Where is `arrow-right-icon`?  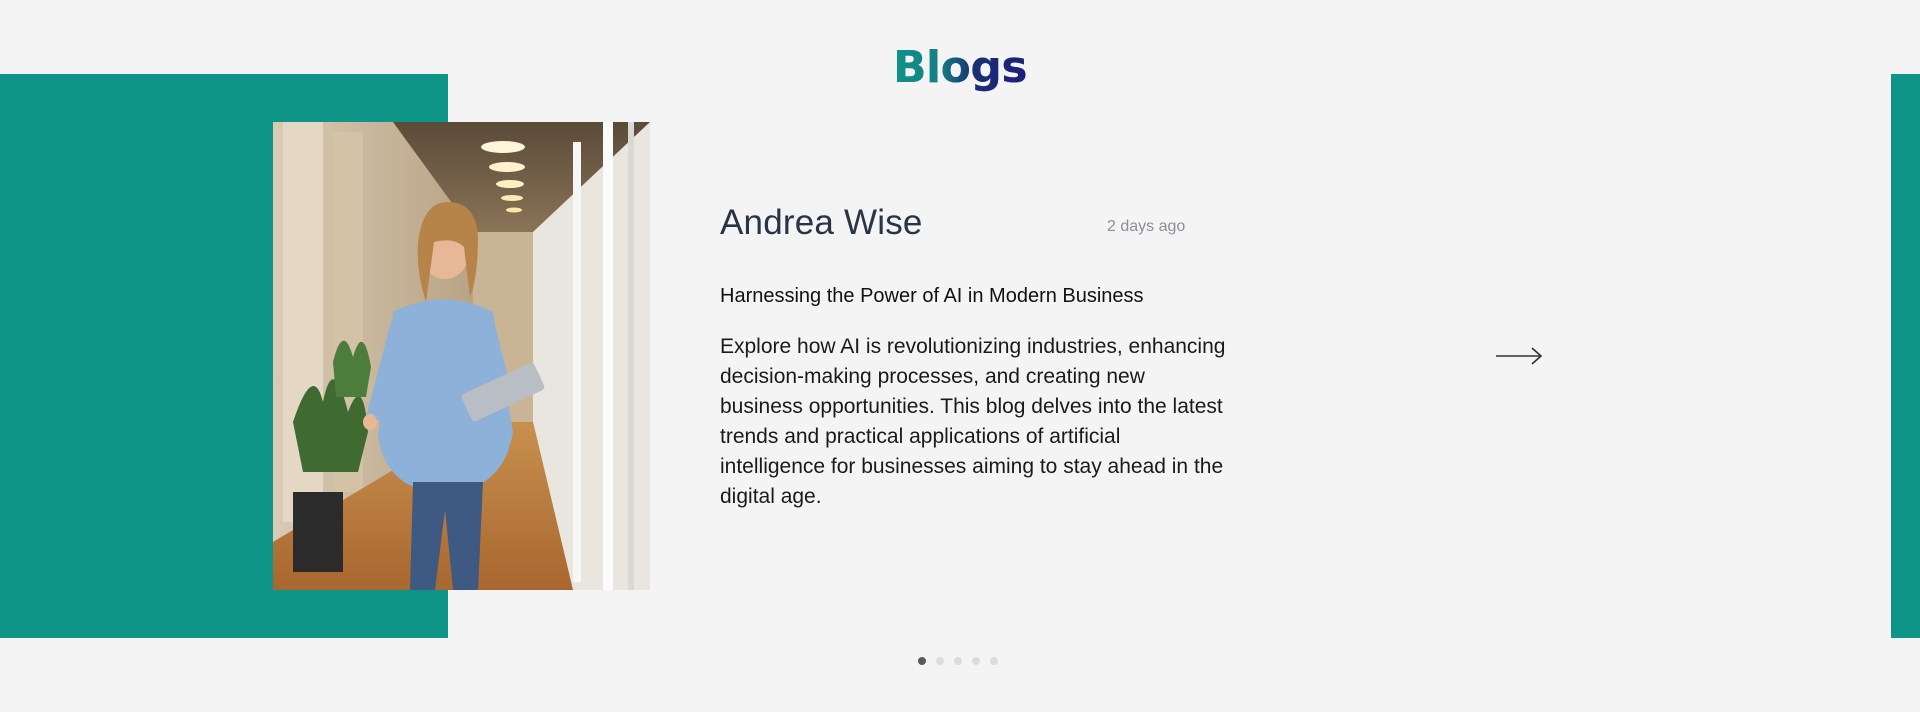 arrow-right-icon is located at coordinates (1519, 356).